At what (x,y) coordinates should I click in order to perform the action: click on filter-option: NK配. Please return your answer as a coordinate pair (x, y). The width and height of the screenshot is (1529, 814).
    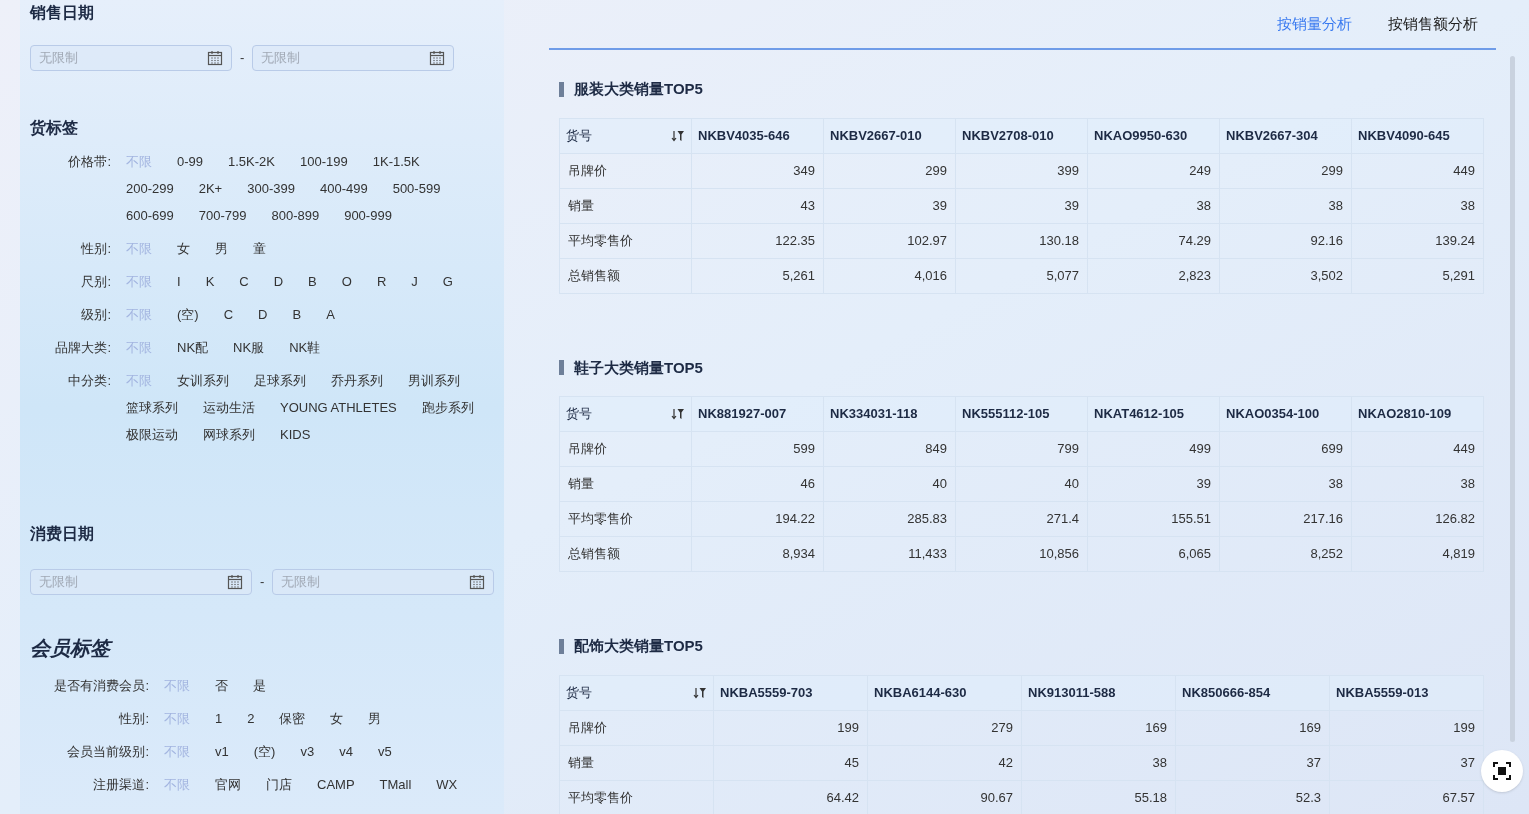
    Looking at the image, I should click on (193, 348).